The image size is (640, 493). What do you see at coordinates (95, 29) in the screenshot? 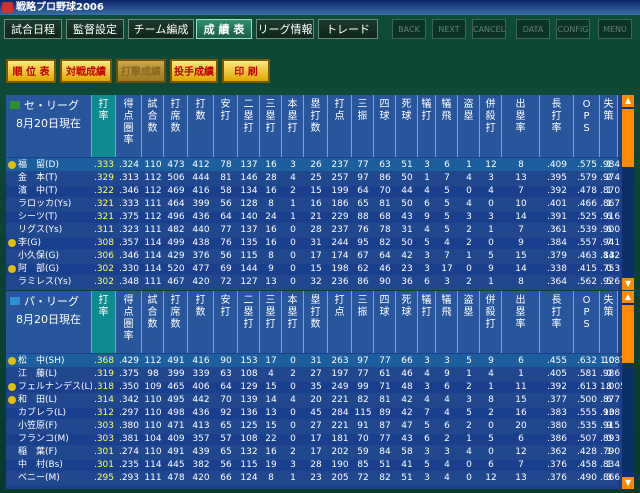
I see `nav-manager: 監督設定` at bounding box center [95, 29].